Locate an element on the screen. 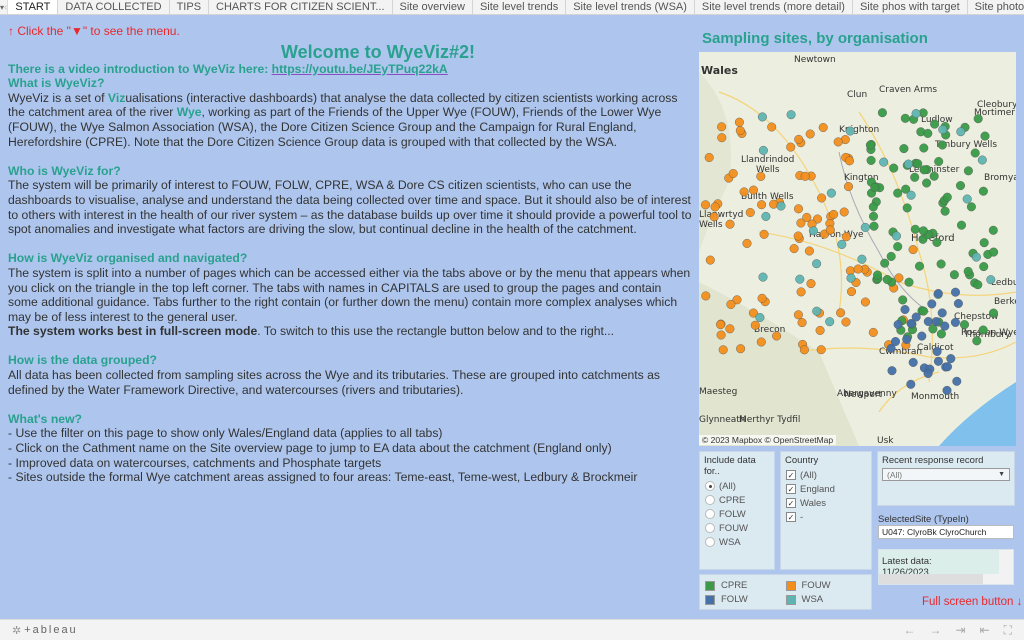 This screenshot has width=1024, height=640. tab-site-level-trends-wsa: Site level trends (WSA) is located at coordinates (630, 7).